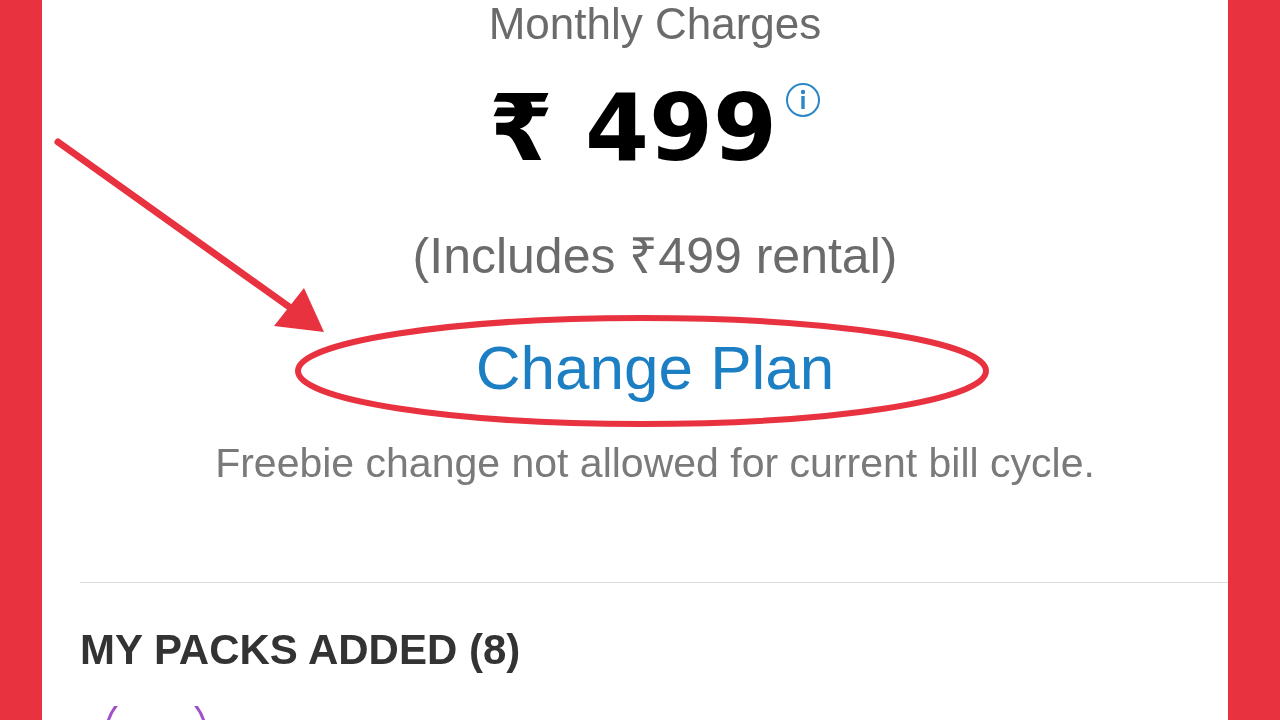 The width and height of the screenshot is (1280, 720). Describe the element at coordinates (301, 650) in the screenshot. I see `section-heading: MY PACKS ADDED (8)` at that location.